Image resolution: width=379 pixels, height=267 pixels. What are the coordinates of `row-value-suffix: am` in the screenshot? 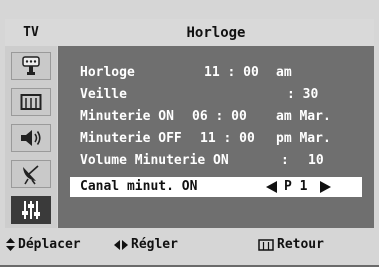 It's located at (284, 72).